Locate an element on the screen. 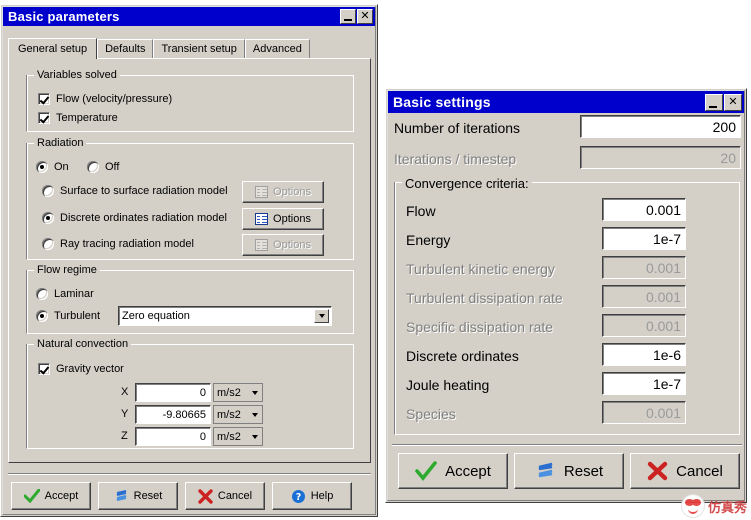  checkbox-temperature-box is located at coordinates (44, 118).